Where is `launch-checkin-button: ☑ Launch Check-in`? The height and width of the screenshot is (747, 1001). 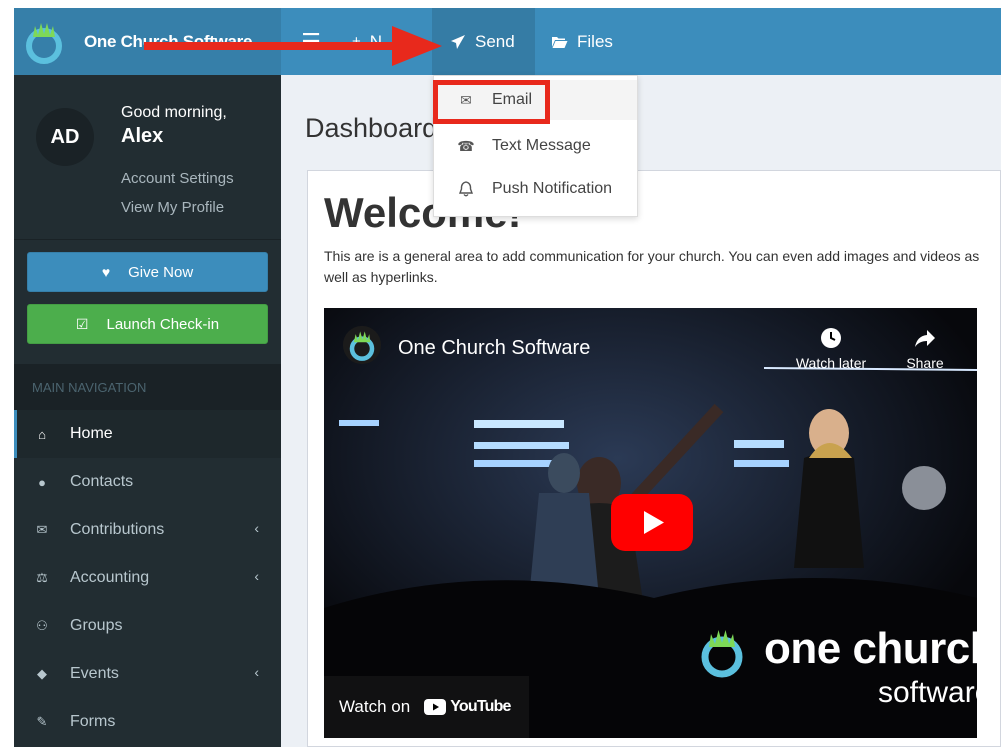
launch-checkin-button: ☑ Launch Check-in is located at coordinates (147, 324).